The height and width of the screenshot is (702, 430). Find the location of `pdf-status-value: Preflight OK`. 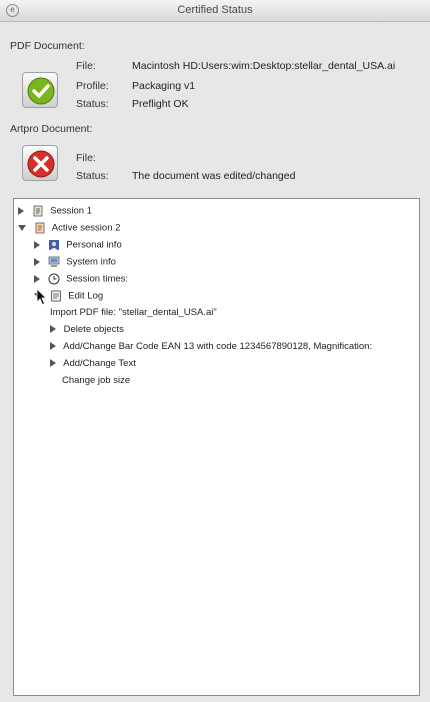

pdf-status-value: Preflight OK is located at coordinates (160, 104).